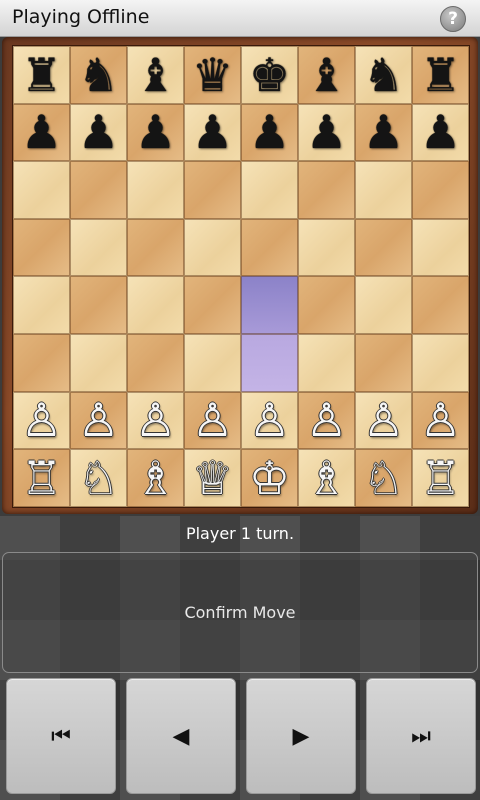  Describe the element at coordinates (440, 190) in the screenshot. I see `square-h6` at that location.